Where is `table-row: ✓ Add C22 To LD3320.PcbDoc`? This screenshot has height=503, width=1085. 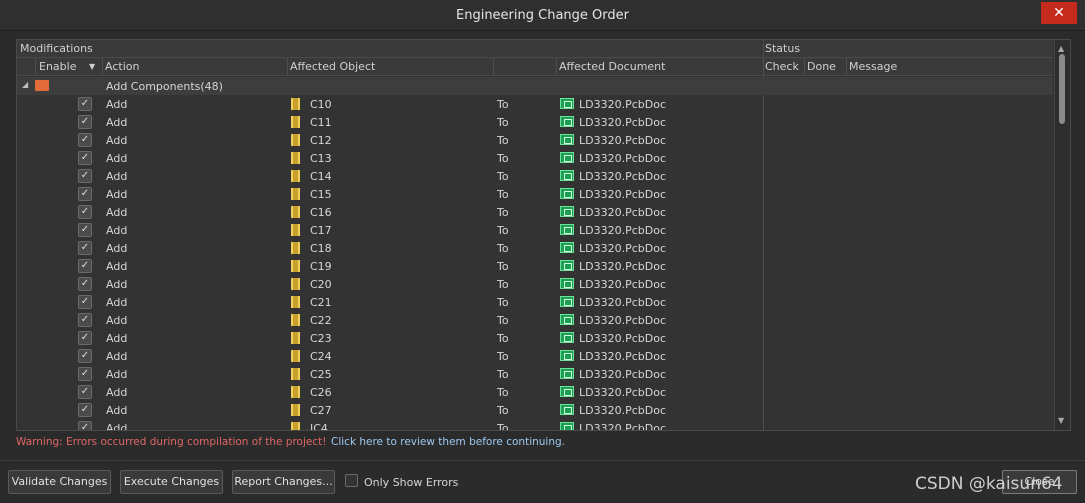
table-row: ✓ Add C22 To LD3320.PcbDoc is located at coordinates (535, 320).